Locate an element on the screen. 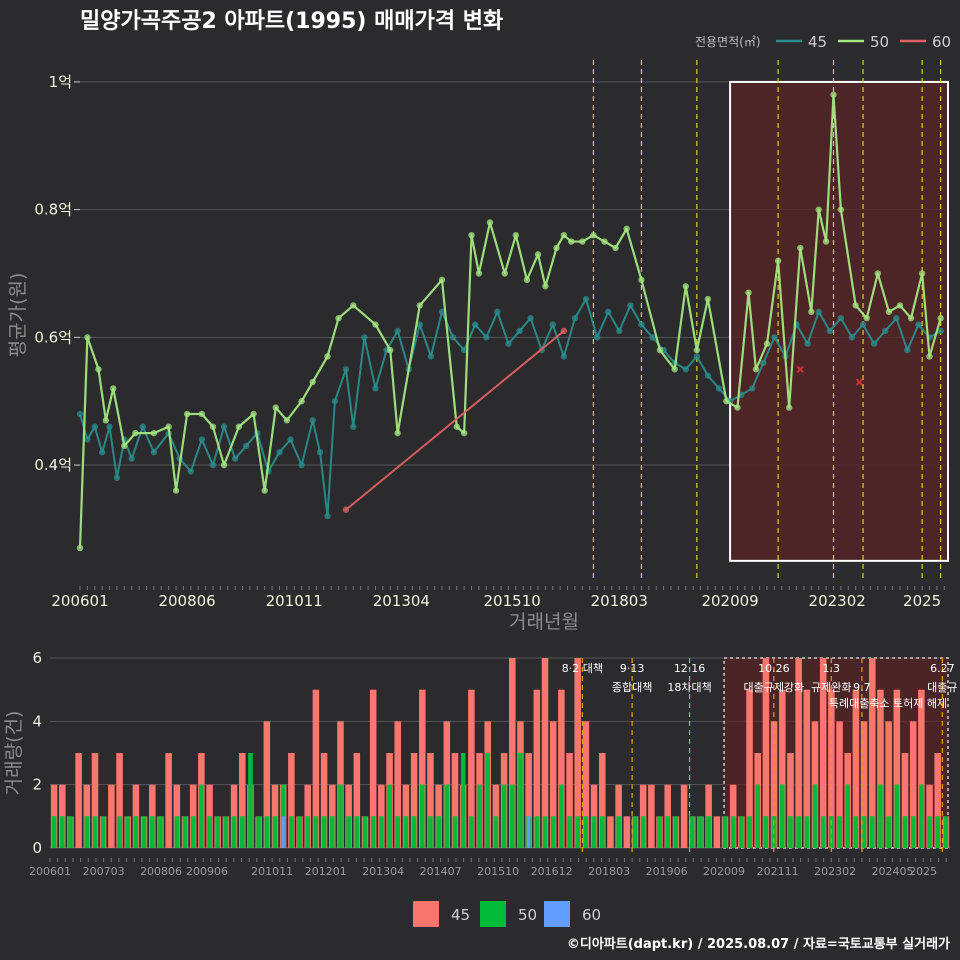 The height and width of the screenshot is (960, 960). policy-annotation-name: 규제완화 is located at coordinates (831, 687).